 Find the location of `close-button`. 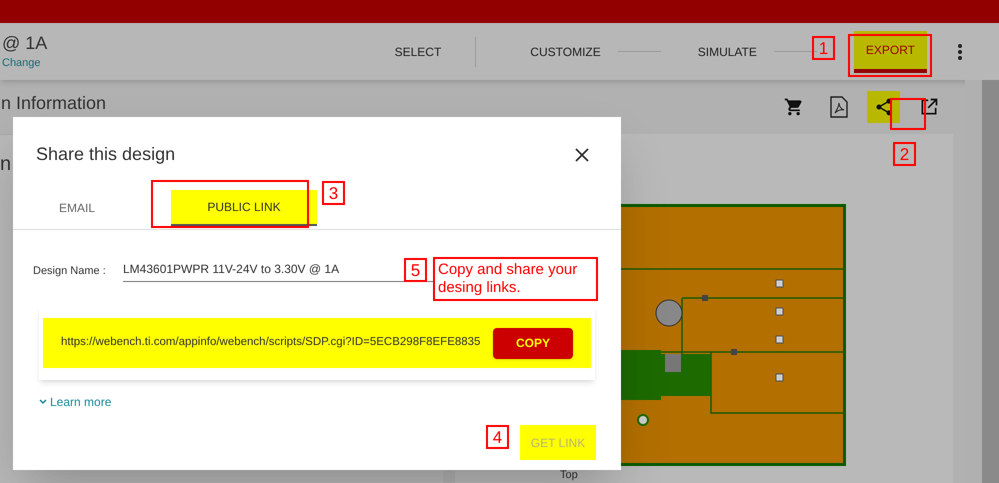

close-button is located at coordinates (582, 155).